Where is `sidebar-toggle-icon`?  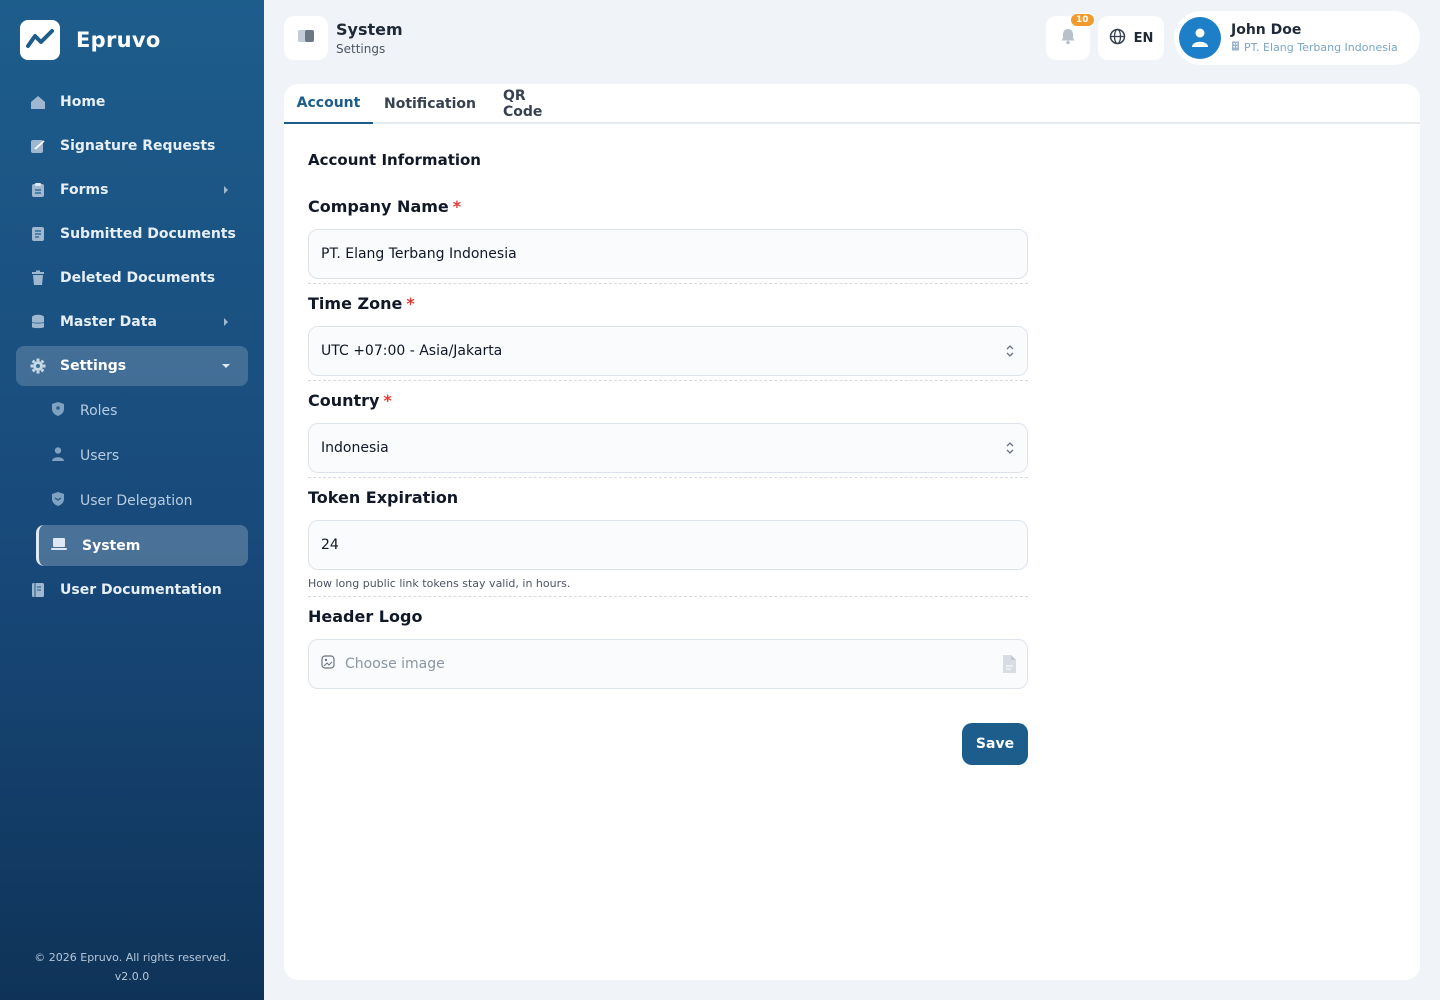 sidebar-toggle-icon is located at coordinates (306, 38).